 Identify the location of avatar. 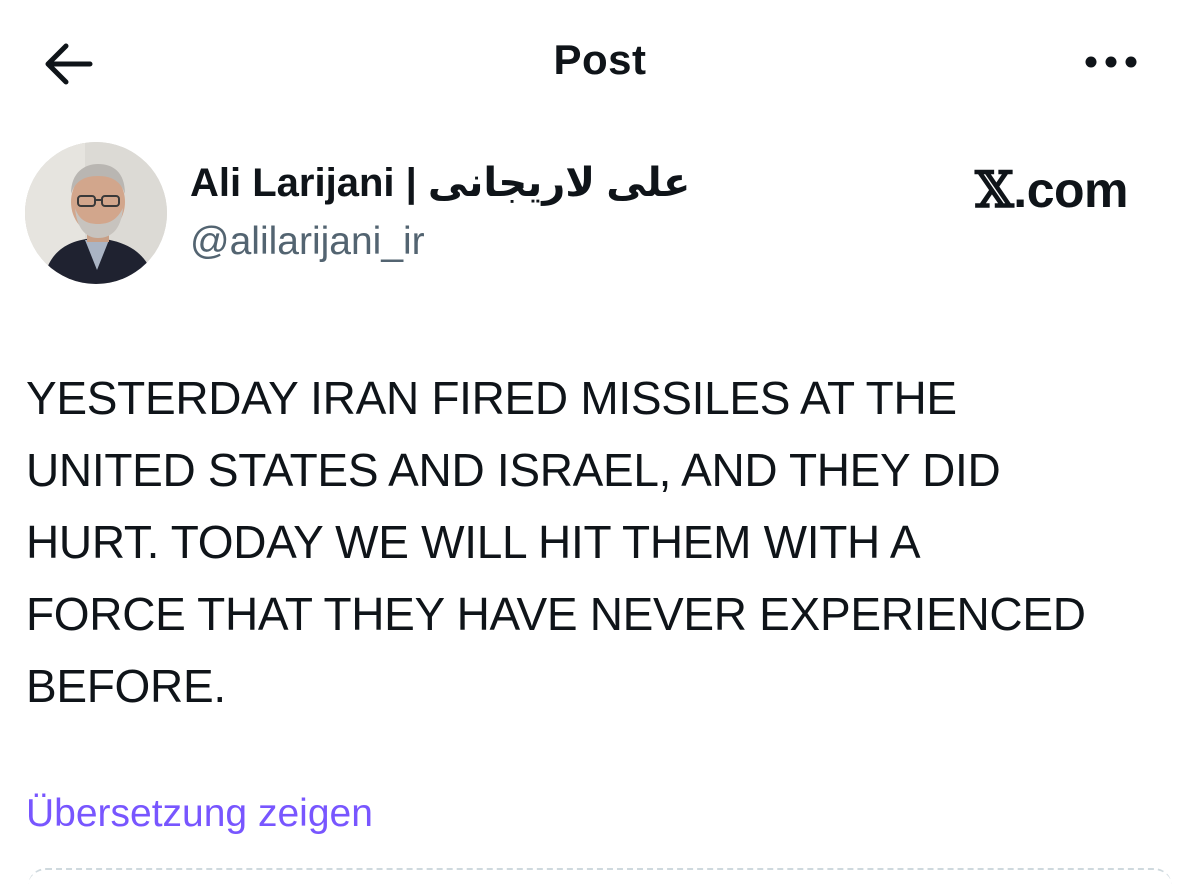
(96, 213).